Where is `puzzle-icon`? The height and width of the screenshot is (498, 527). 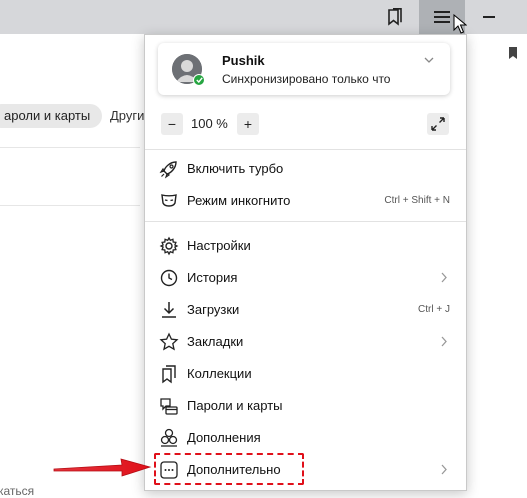 puzzle-icon is located at coordinates (169, 438).